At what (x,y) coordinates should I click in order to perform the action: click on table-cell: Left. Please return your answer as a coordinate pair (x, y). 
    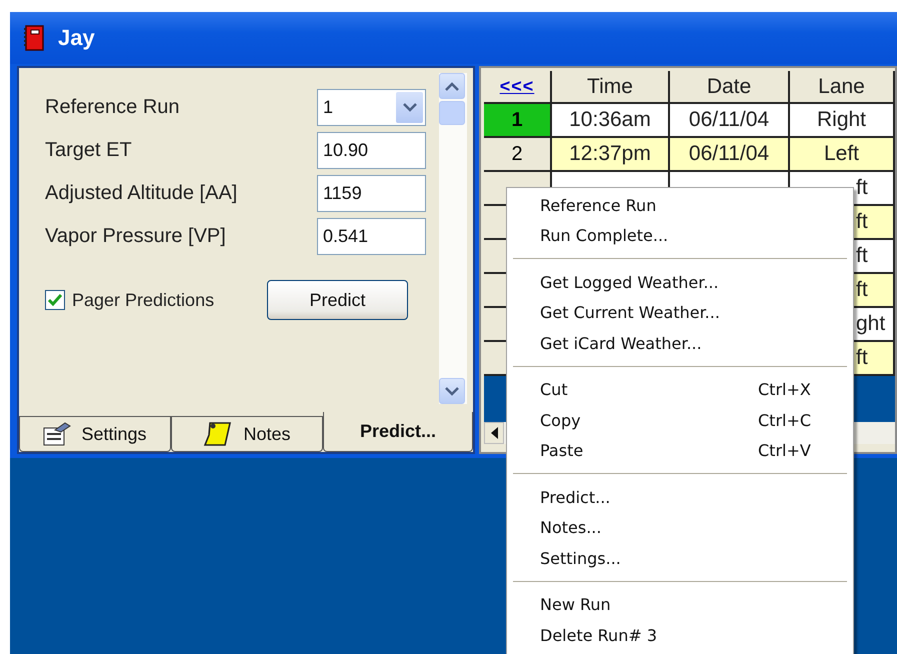
    Looking at the image, I should click on (842, 155).